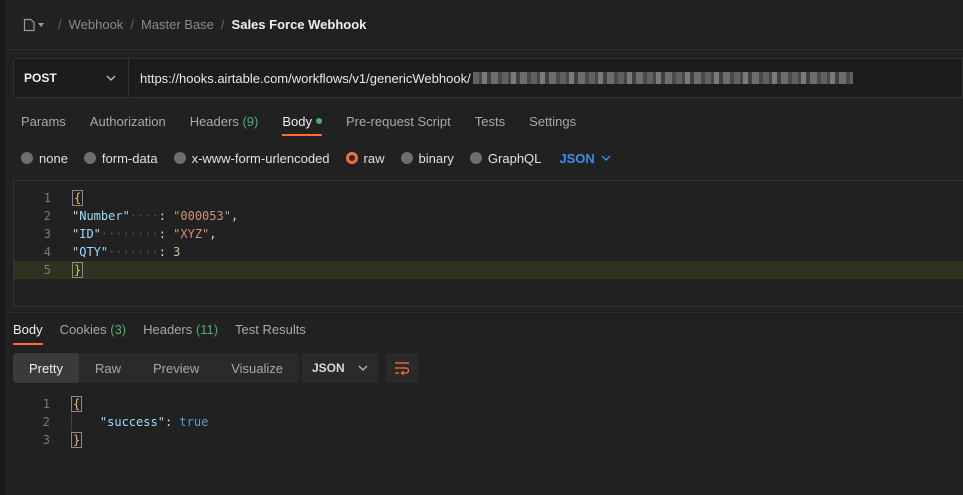 Image resolution: width=963 pixels, height=495 pixels. Describe the element at coordinates (351, 158) in the screenshot. I see `radio-button-selected` at that location.